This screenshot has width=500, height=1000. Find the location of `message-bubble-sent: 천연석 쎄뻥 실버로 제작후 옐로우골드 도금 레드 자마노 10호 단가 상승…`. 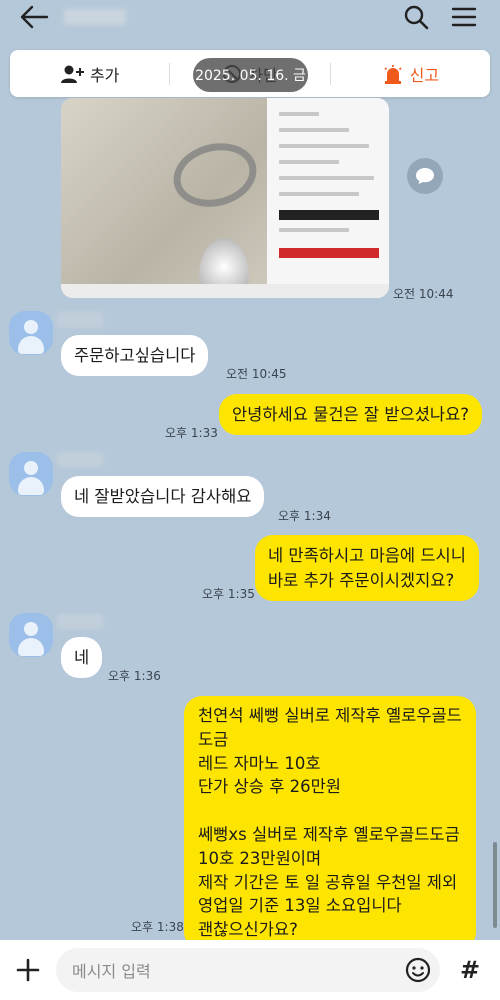

message-bubble-sent: 천연석 쎄뻥 실버로 제작후 옐로우골드 도금 레드 자마노 10호 단가 상승… is located at coordinates (330, 823).